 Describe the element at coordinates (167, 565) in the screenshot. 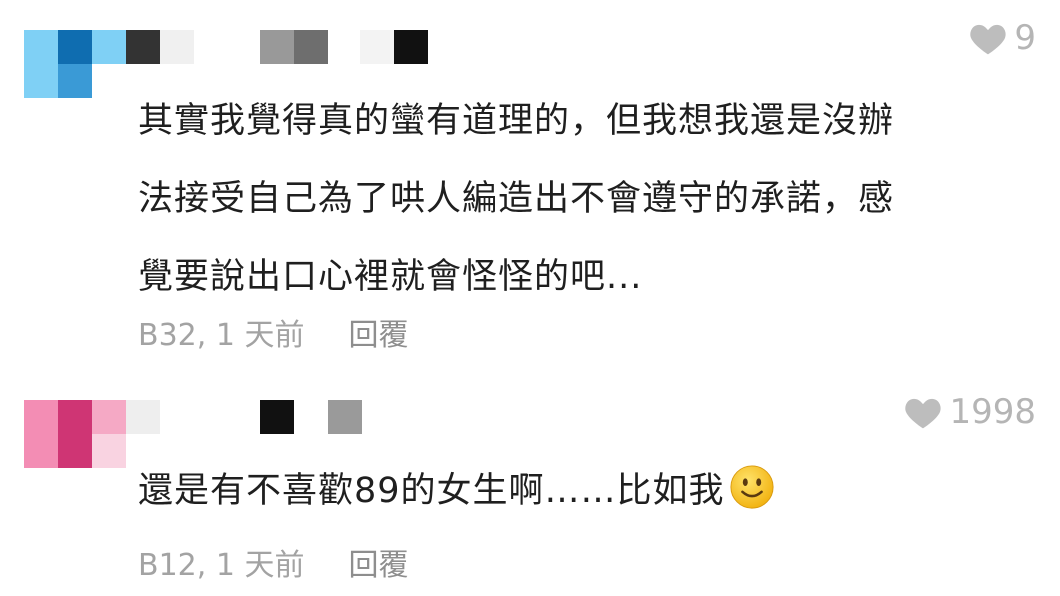

I see `author-tag: B12` at that location.